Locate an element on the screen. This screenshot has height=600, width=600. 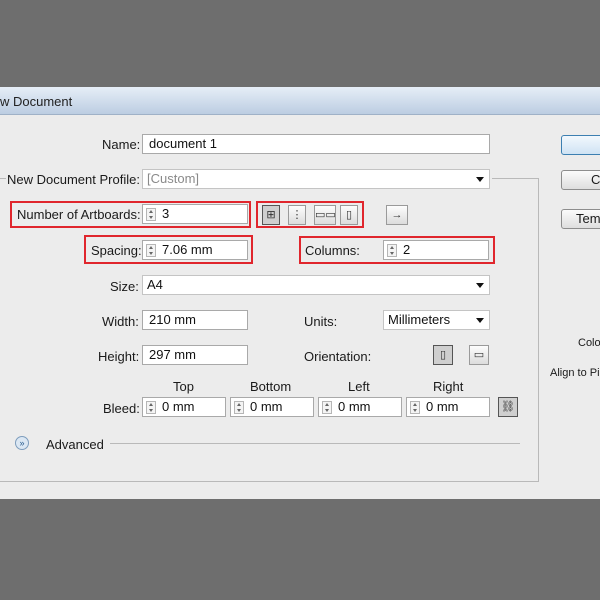
title-bar: w Document is located at coordinates (300, 101).